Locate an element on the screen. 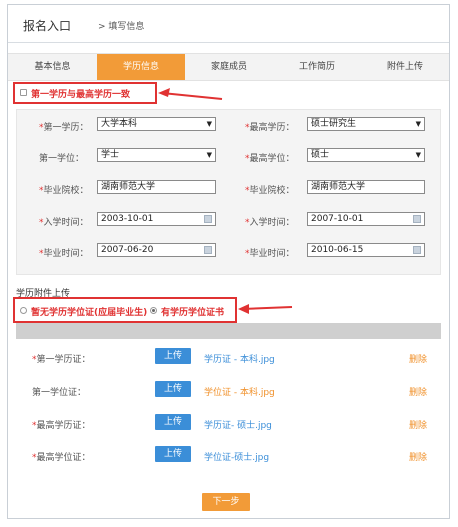  graduate-school-label-2: *毕业院校： is located at coordinates (270, 191).